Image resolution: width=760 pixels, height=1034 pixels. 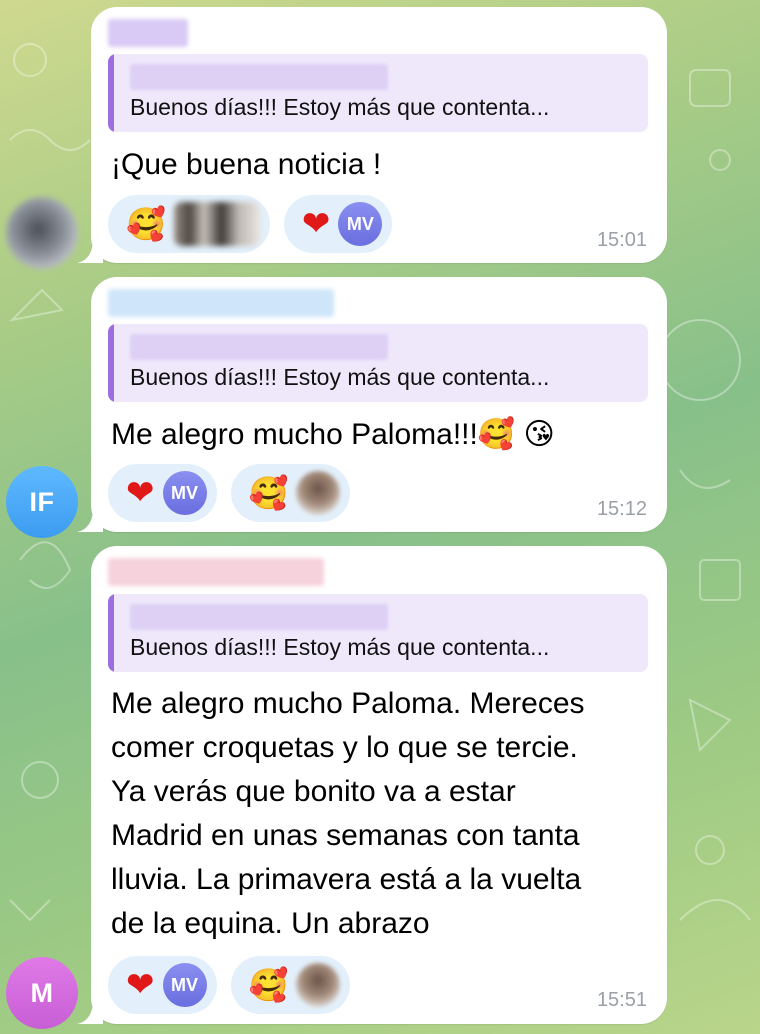 What do you see at coordinates (621, 1000) in the screenshot?
I see `message-time: 15:51` at bounding box center [621, 1000].